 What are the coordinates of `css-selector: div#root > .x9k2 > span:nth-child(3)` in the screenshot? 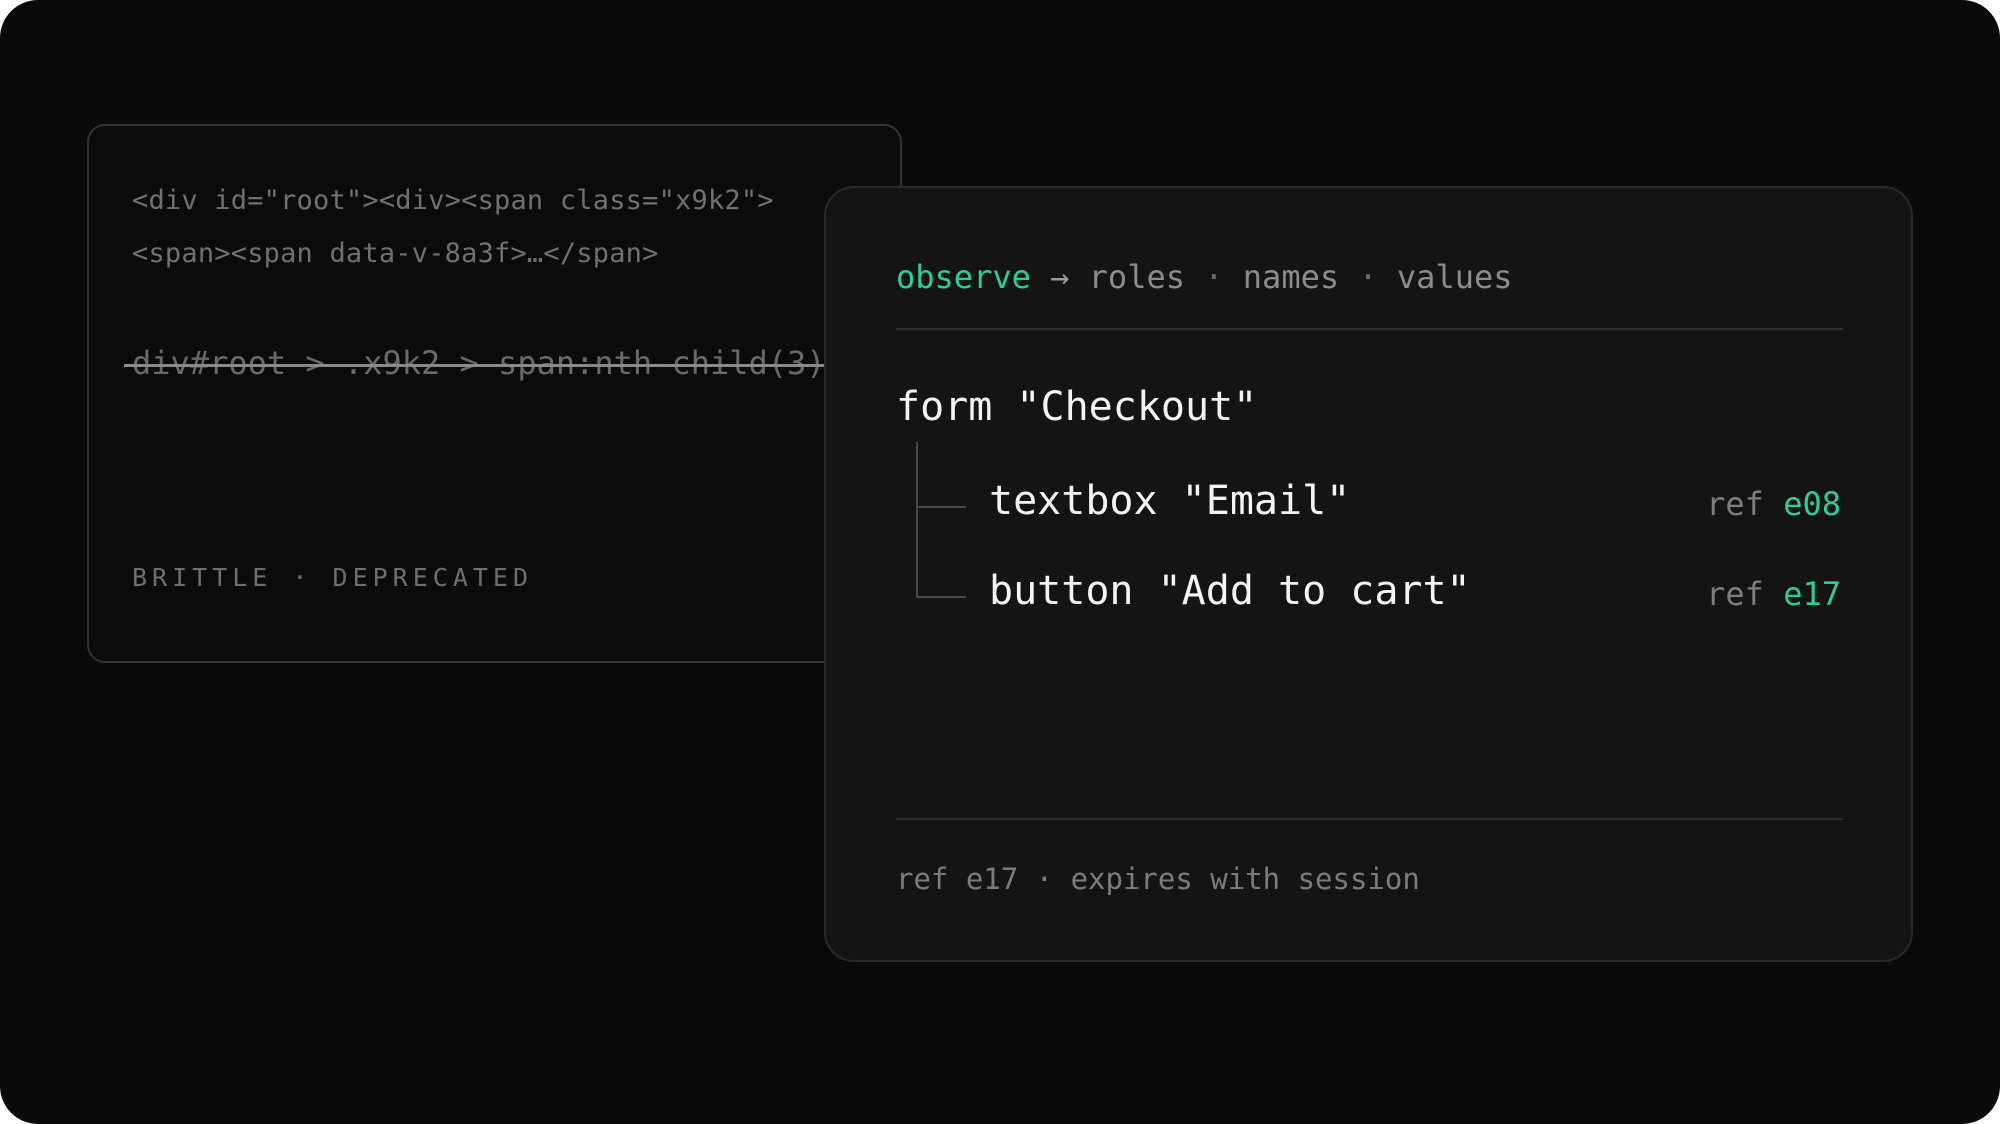 It's located at (495, 364).